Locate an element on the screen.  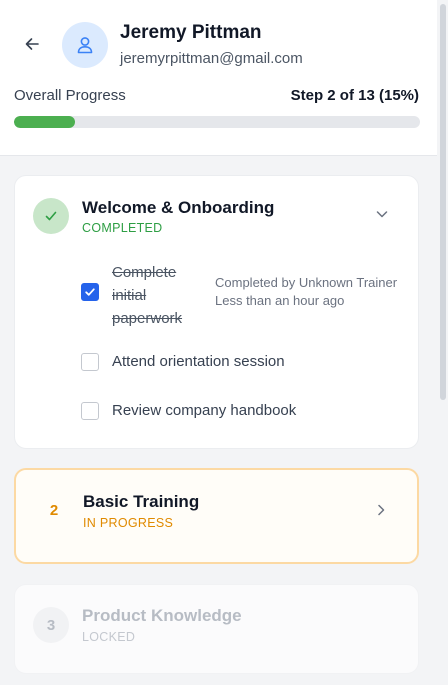
progress-bar is located at coordinates (217, 122).